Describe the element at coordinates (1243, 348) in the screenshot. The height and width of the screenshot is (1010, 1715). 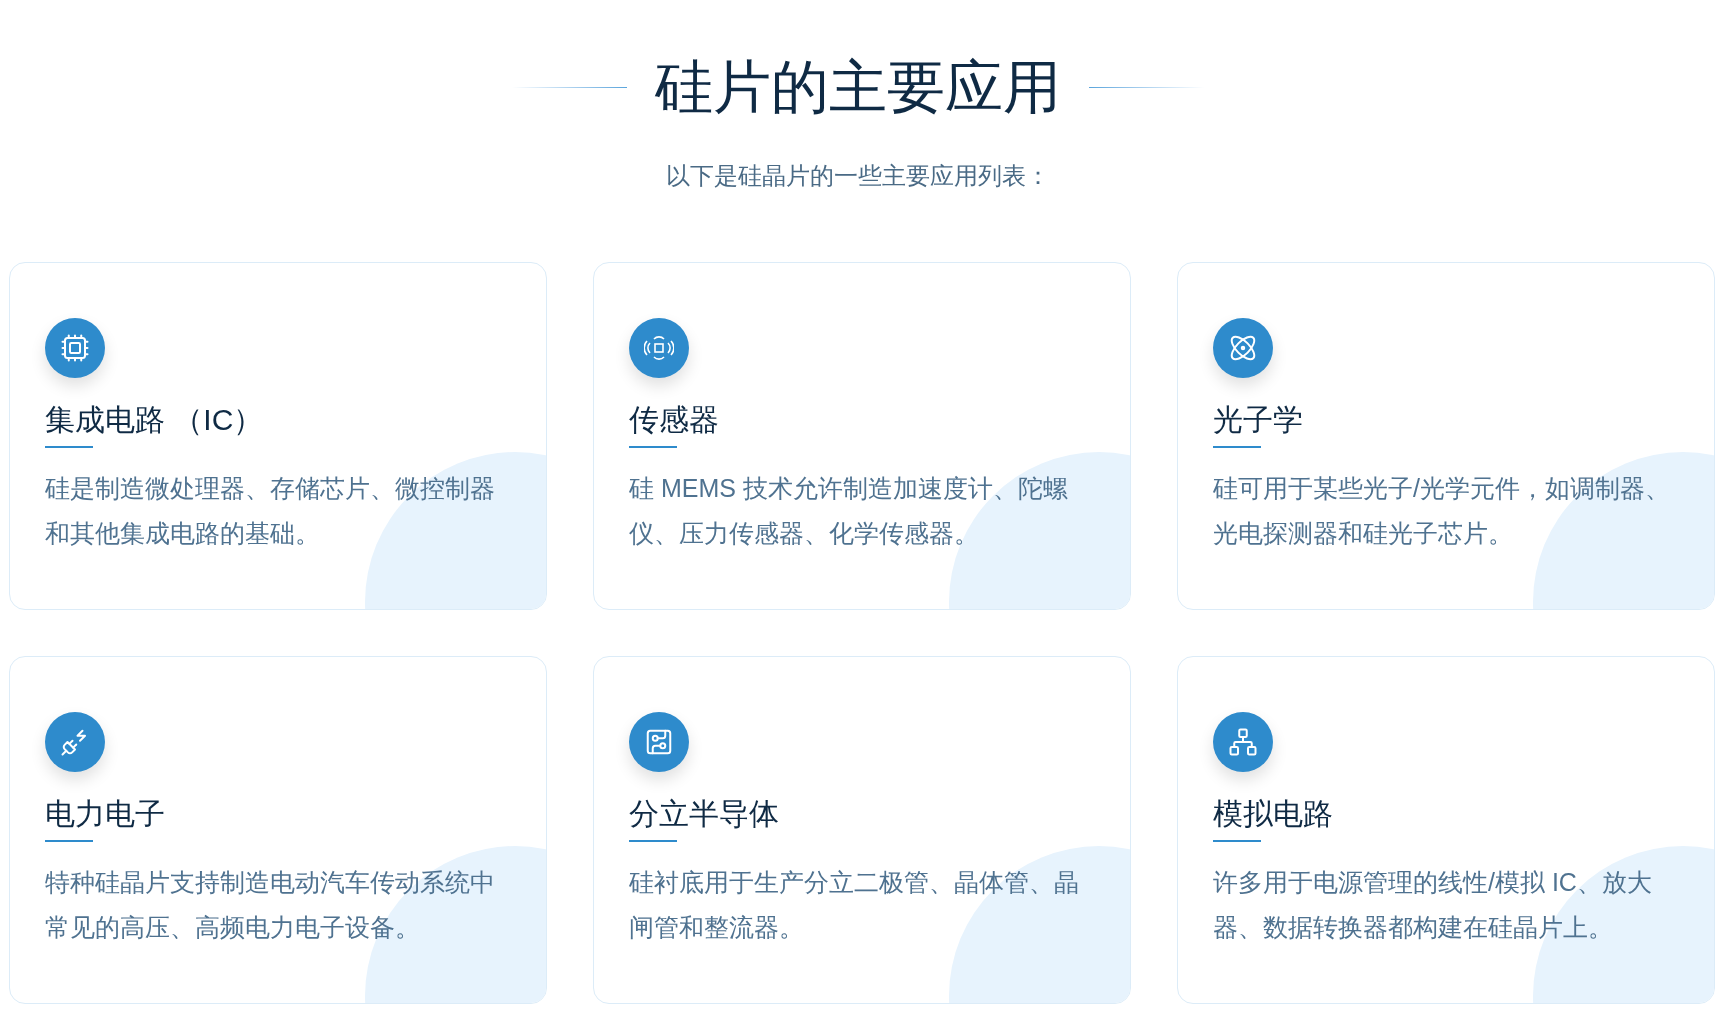
I see `atom-icon` at that location.